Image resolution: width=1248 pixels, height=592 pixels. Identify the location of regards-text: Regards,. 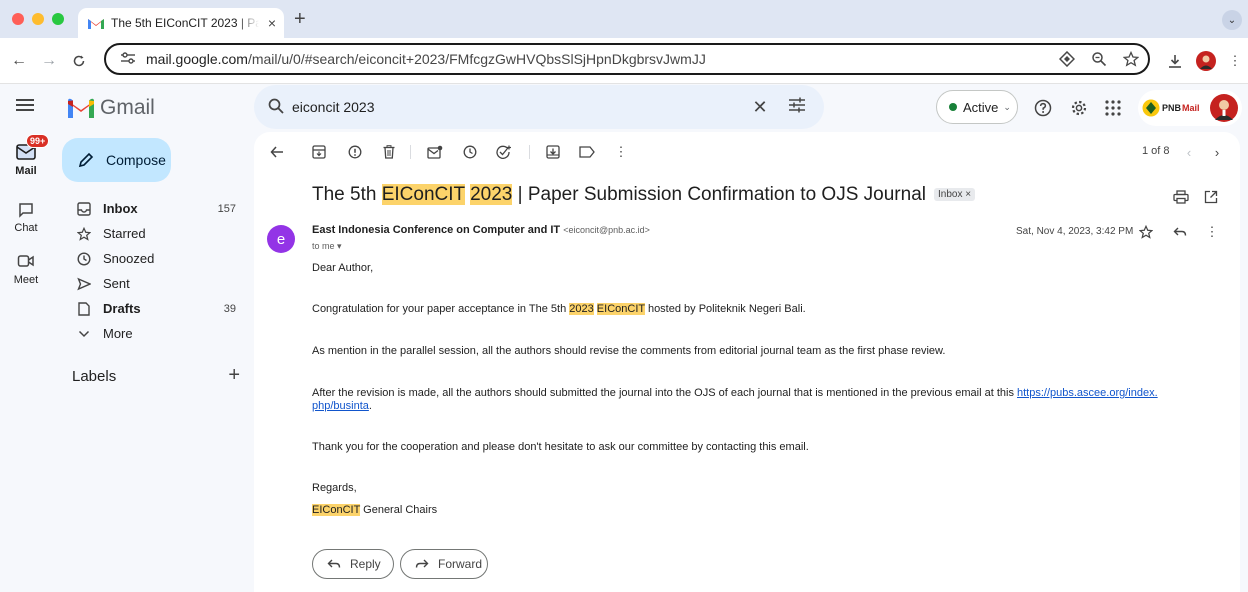
(334, 488).